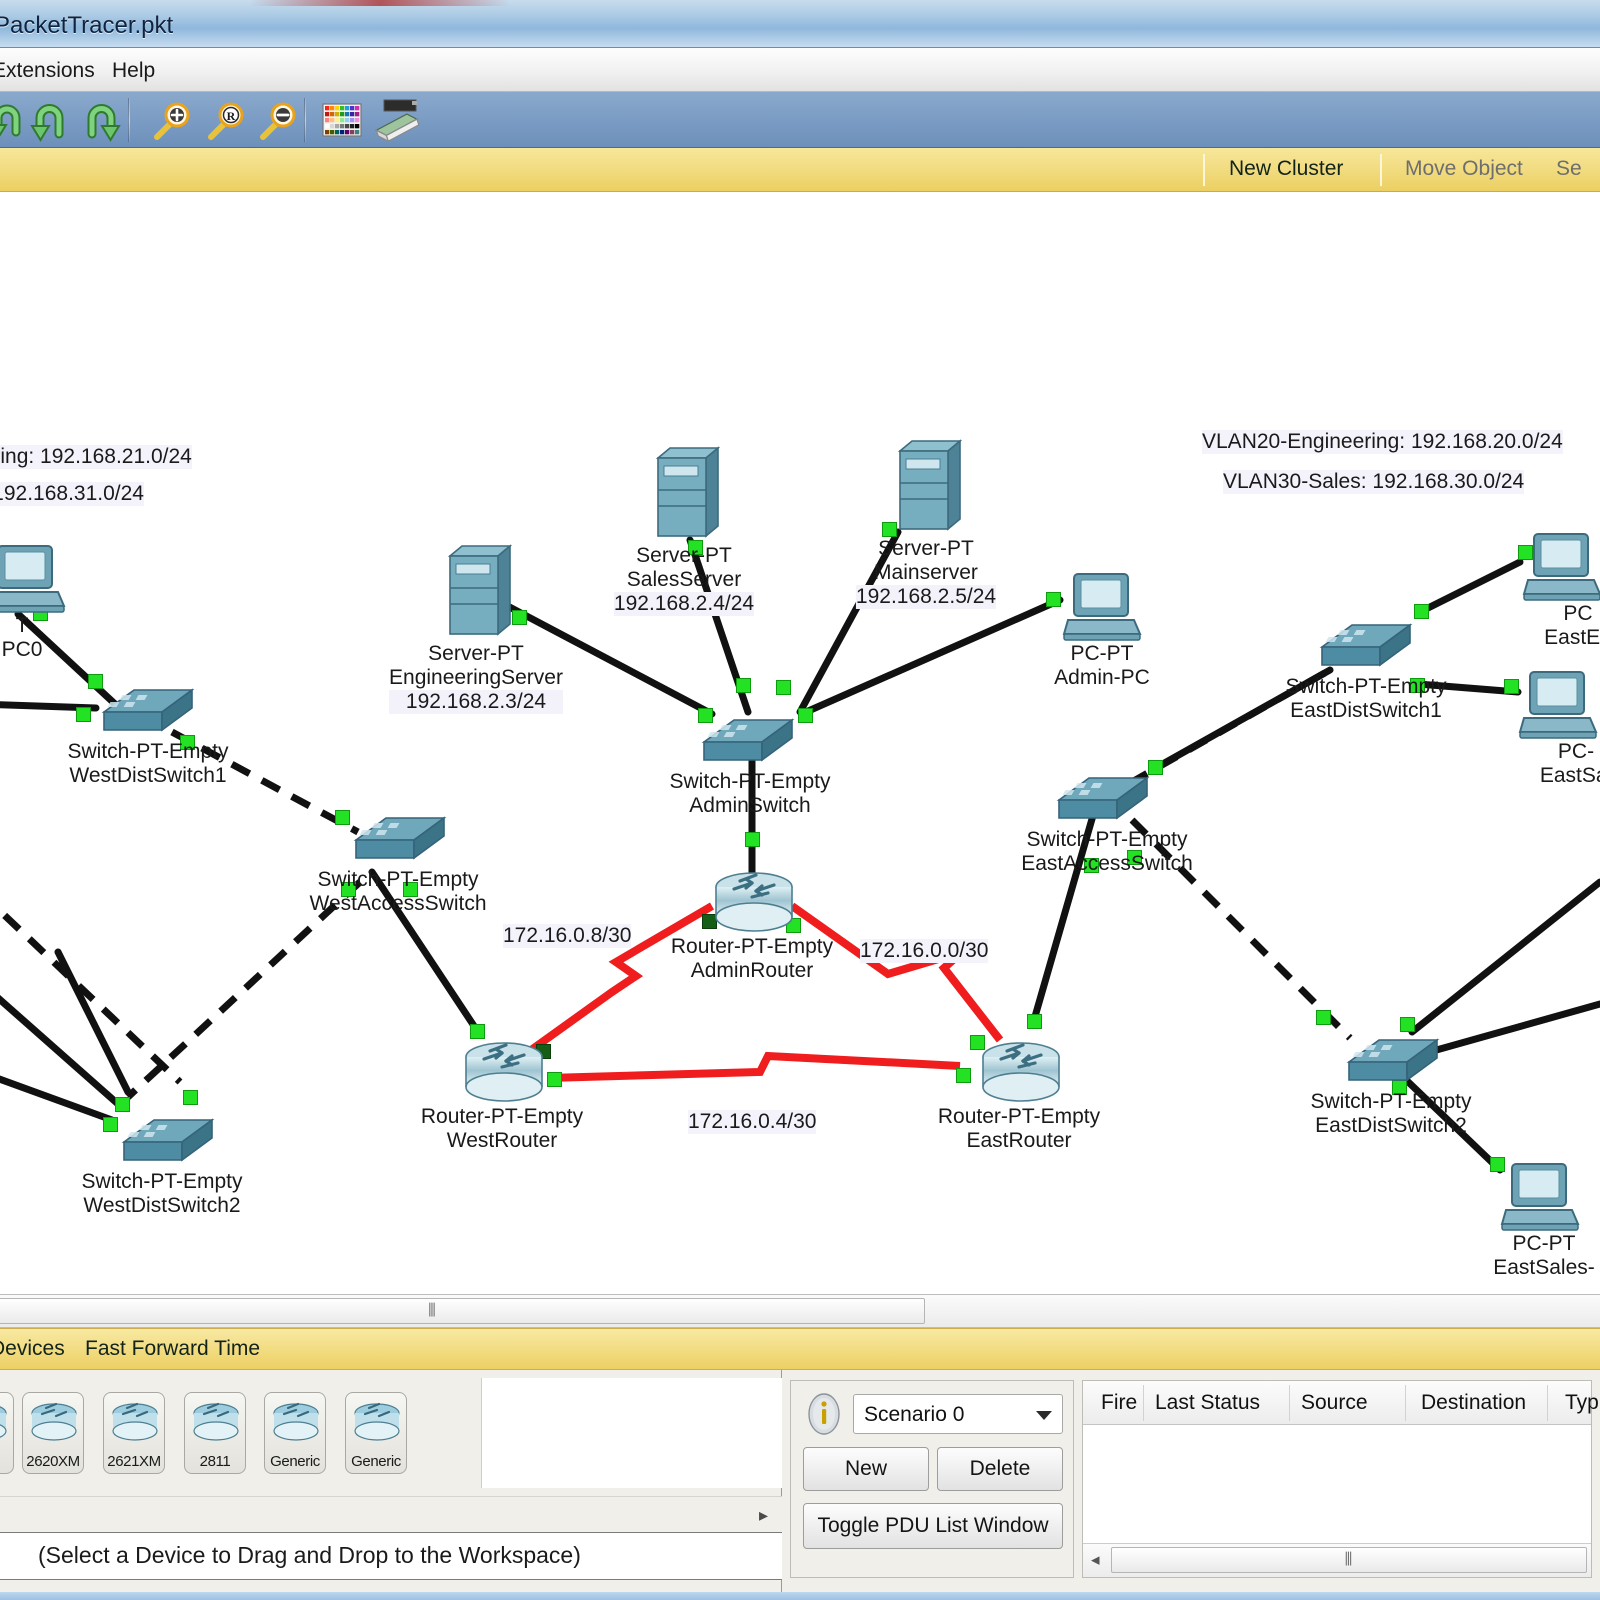  What do you see at coordinates (933, 1526) in the screenshot?
I see `toggle-pdu-list-window-button: Toggle PDU List Window` at bounding box center [933, 1526].